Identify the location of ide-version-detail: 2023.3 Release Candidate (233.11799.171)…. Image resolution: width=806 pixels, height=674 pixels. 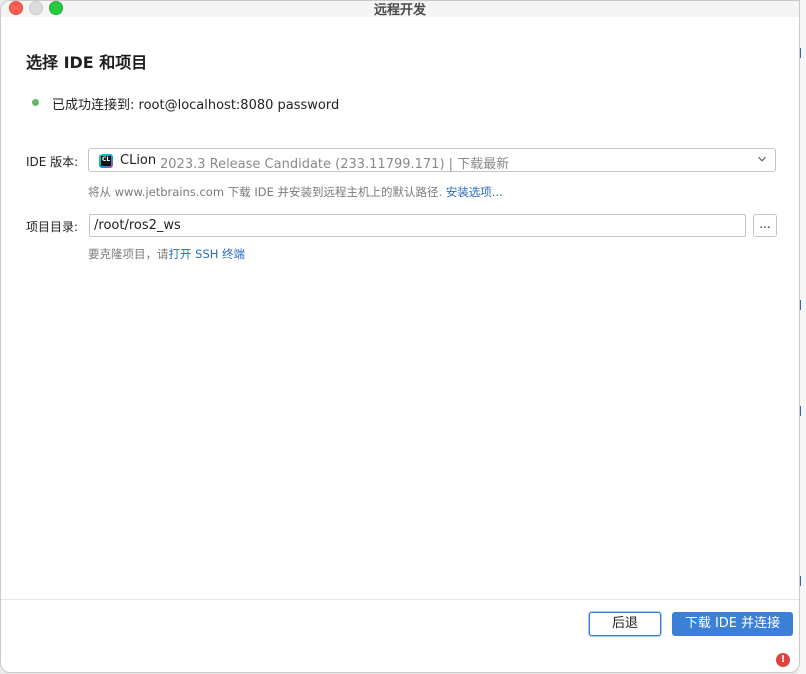
(335, 164).